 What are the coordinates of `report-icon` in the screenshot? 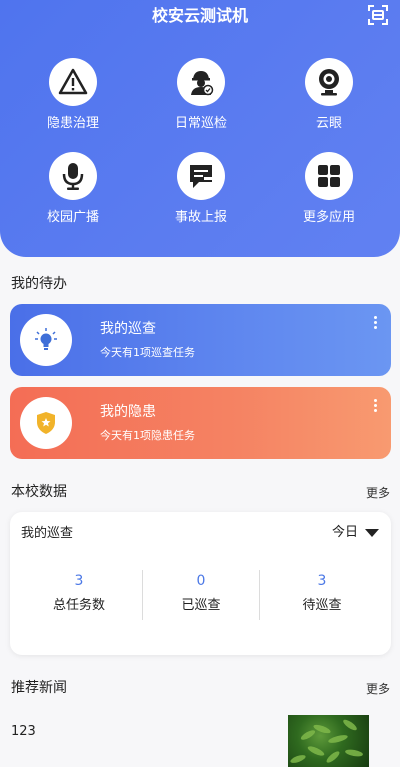 It's located at (201, 176).